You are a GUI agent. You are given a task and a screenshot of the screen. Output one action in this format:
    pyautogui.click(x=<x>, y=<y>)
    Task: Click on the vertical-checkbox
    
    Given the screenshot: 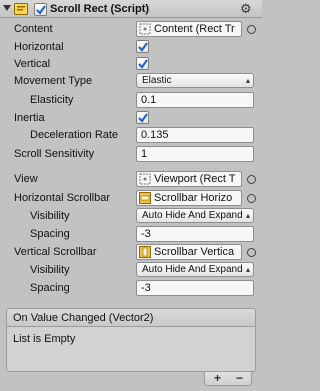 What is the action you would take?
    pyautogui.click(x=142, y=63)
    